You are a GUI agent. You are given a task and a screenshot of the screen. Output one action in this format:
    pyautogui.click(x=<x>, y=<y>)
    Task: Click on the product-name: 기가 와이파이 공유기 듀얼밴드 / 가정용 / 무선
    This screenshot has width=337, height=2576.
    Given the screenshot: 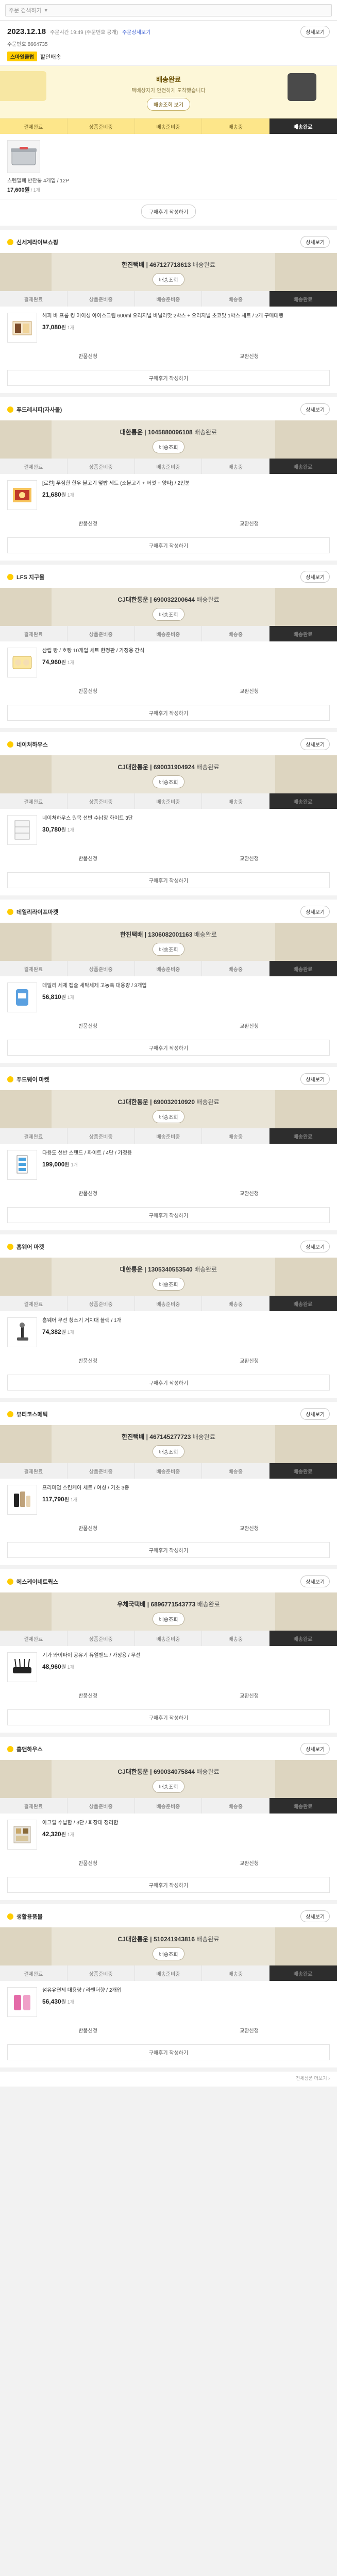 What is the action you would take?
    pyautogui.click(x=186, y=1656)
    